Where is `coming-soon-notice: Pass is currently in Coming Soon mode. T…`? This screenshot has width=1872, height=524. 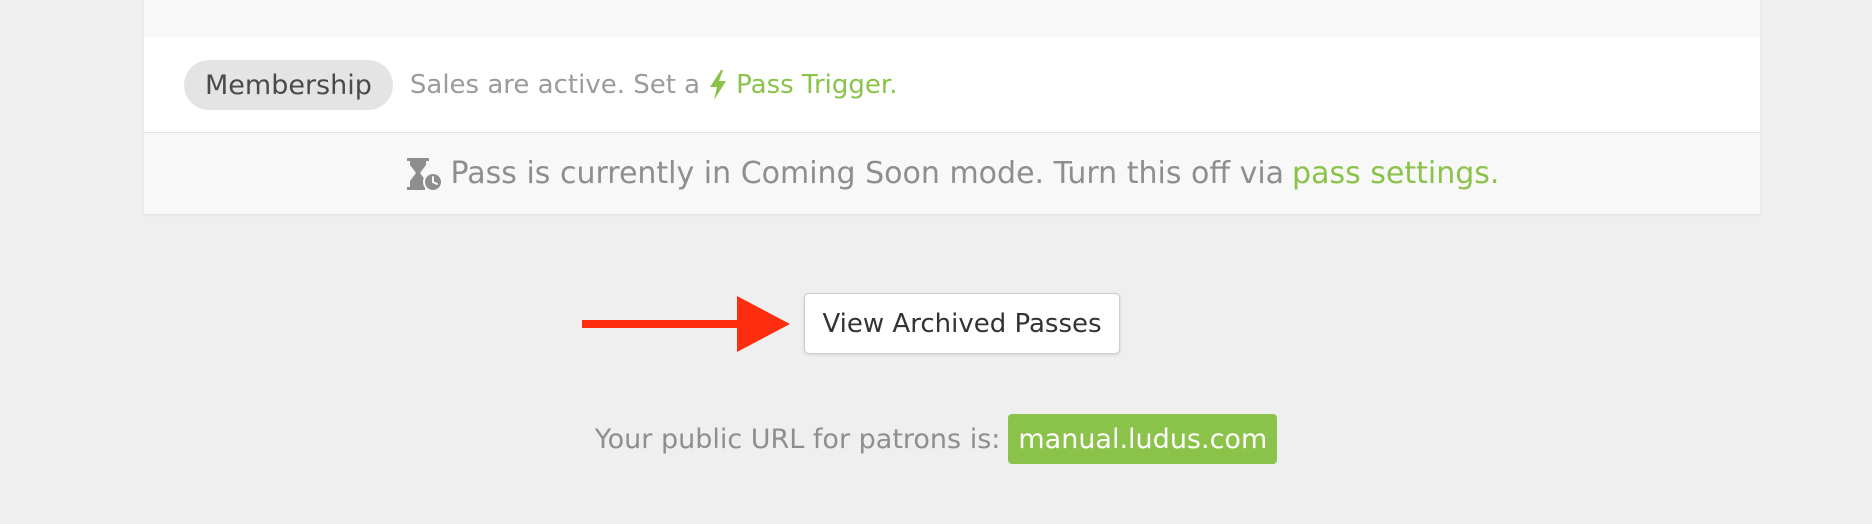 coming-soon-notice: Pass is currently in Coming Soon mode. T… is located at coordinates (952, 173).